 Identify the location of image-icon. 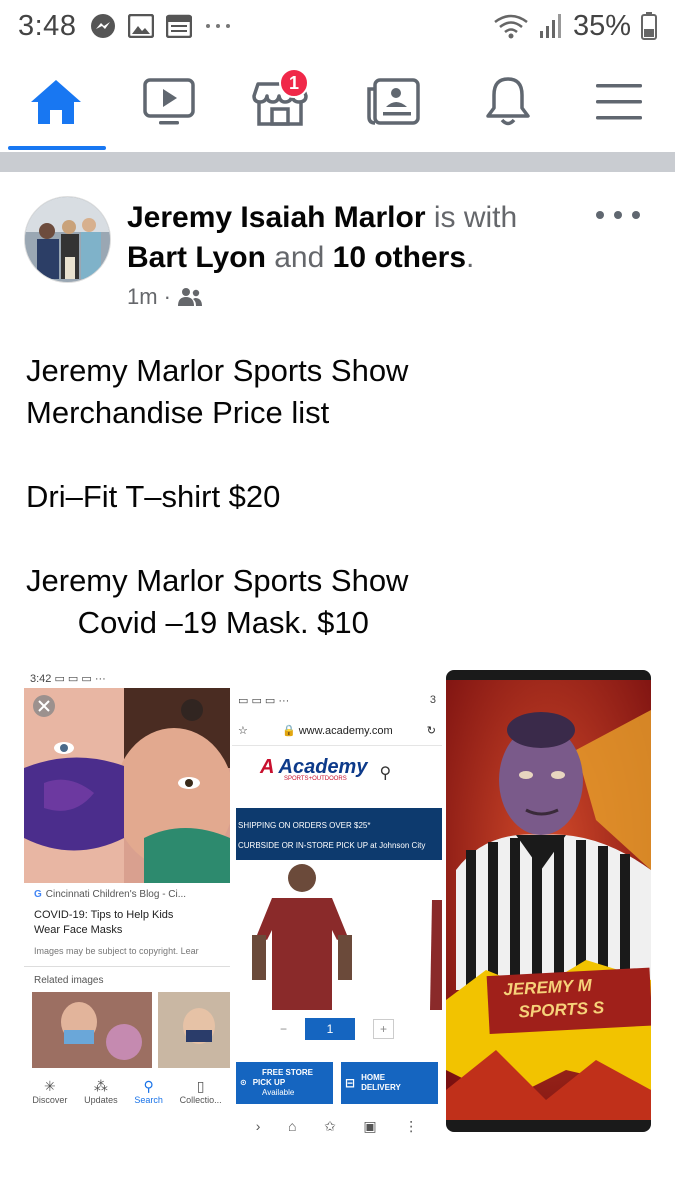
(141, 26).